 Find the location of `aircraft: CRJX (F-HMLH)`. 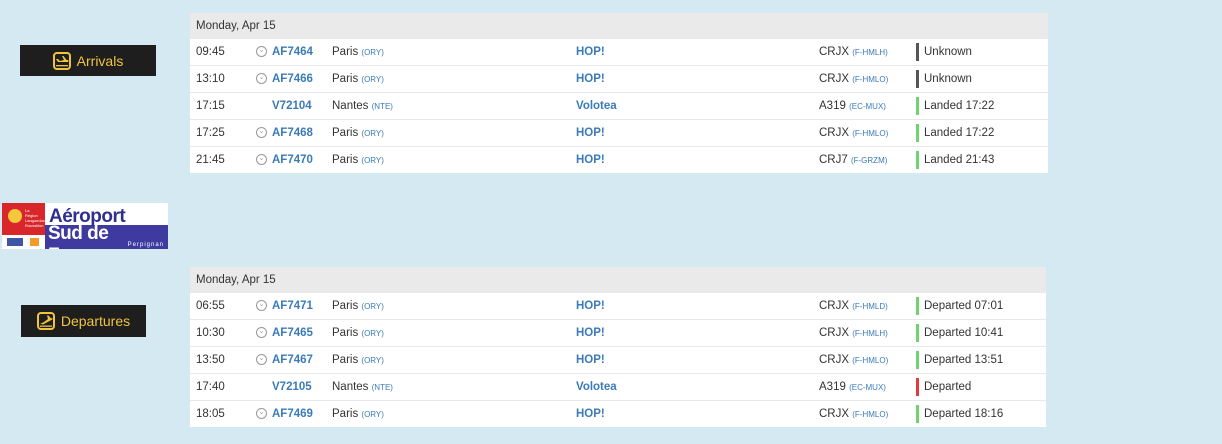

aircraft: CRJX (F-HMLH) is located at coordinates (853, 52).